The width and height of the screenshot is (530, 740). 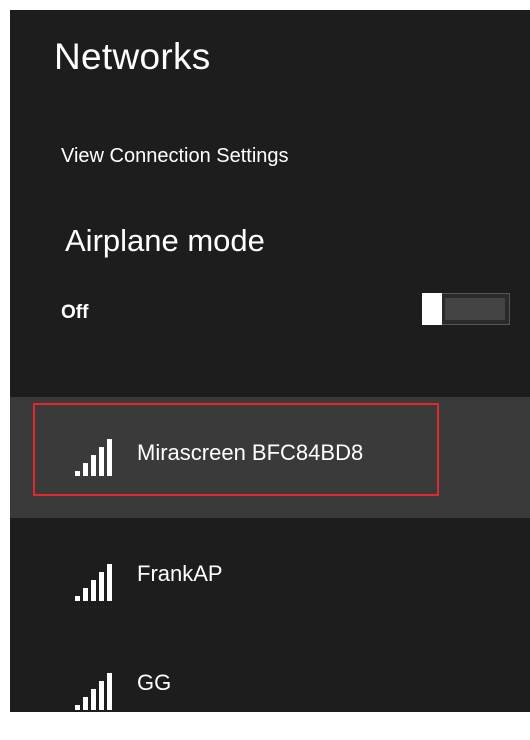 I want to click on network-name: FrankAP, so click(x=180, y=573).